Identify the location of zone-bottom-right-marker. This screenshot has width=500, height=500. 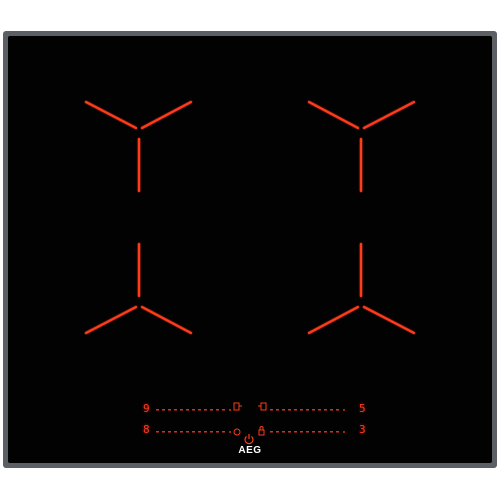
(361, 288).